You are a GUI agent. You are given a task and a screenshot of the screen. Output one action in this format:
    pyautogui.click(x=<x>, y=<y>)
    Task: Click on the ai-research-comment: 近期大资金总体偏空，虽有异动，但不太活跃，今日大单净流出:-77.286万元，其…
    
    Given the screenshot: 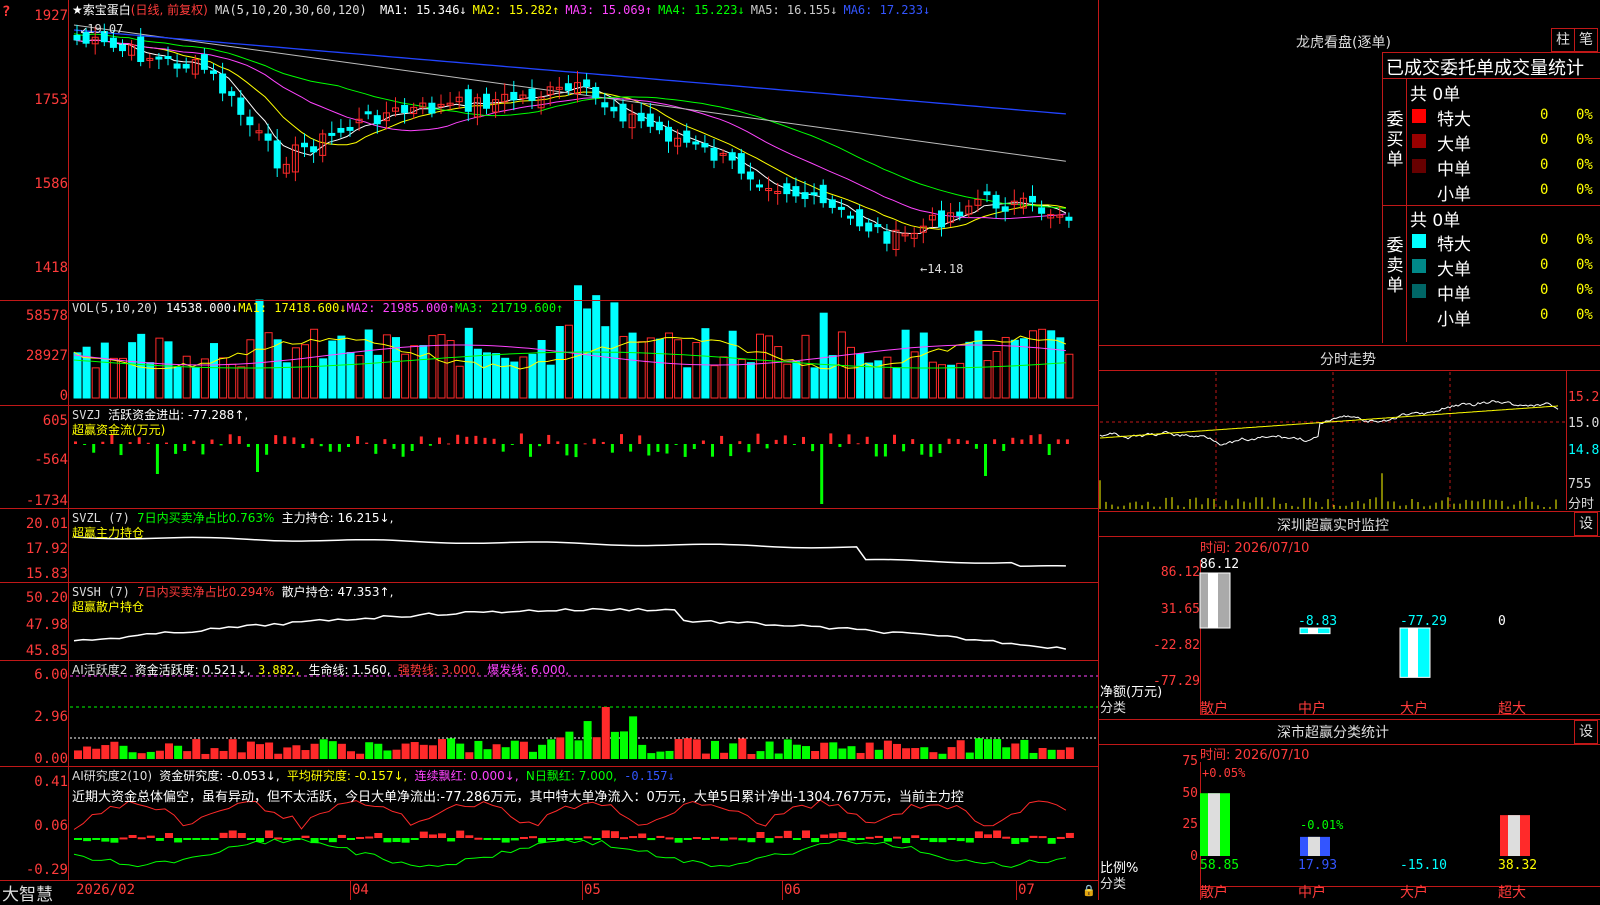 What is the action you would take?
    pyautogui.click(x=518, y=797)
    